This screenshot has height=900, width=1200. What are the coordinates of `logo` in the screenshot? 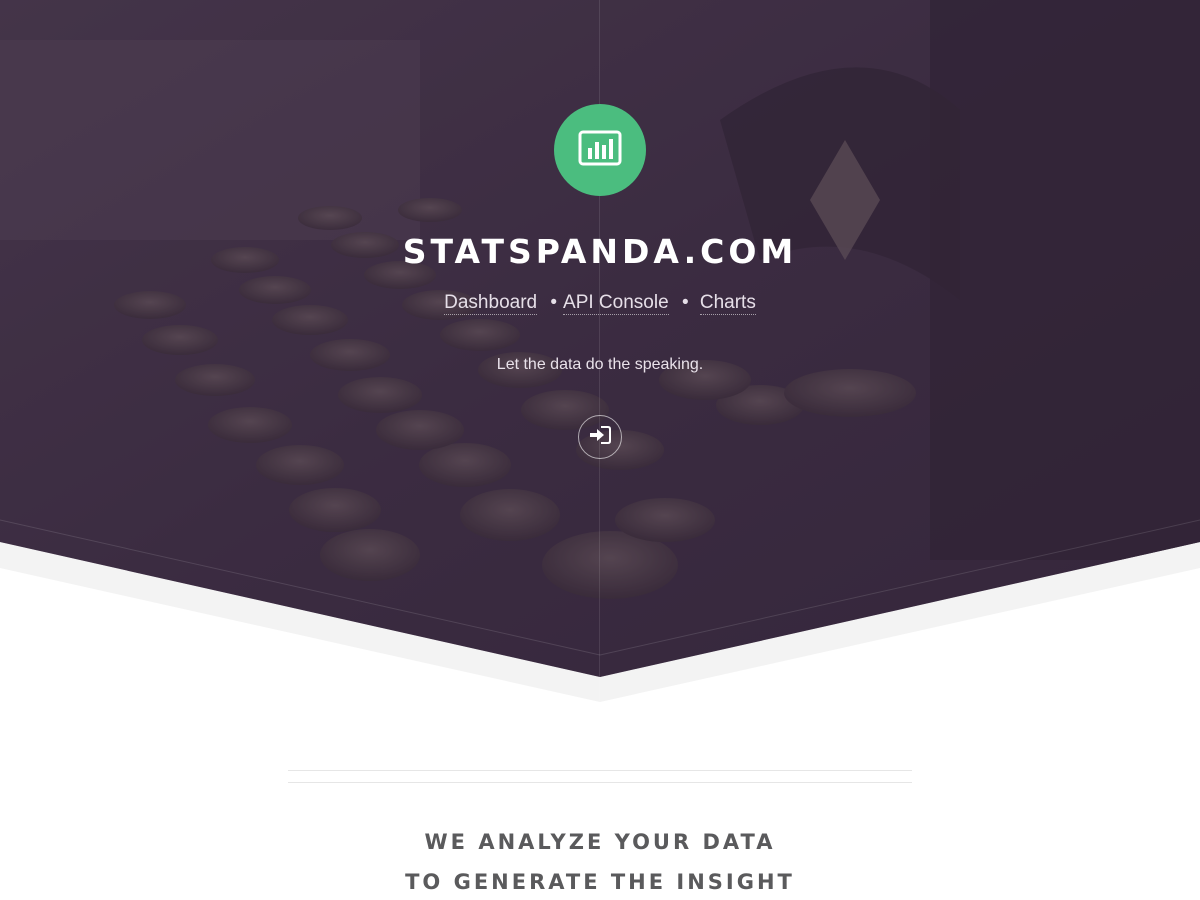 It's located at (600, 150).